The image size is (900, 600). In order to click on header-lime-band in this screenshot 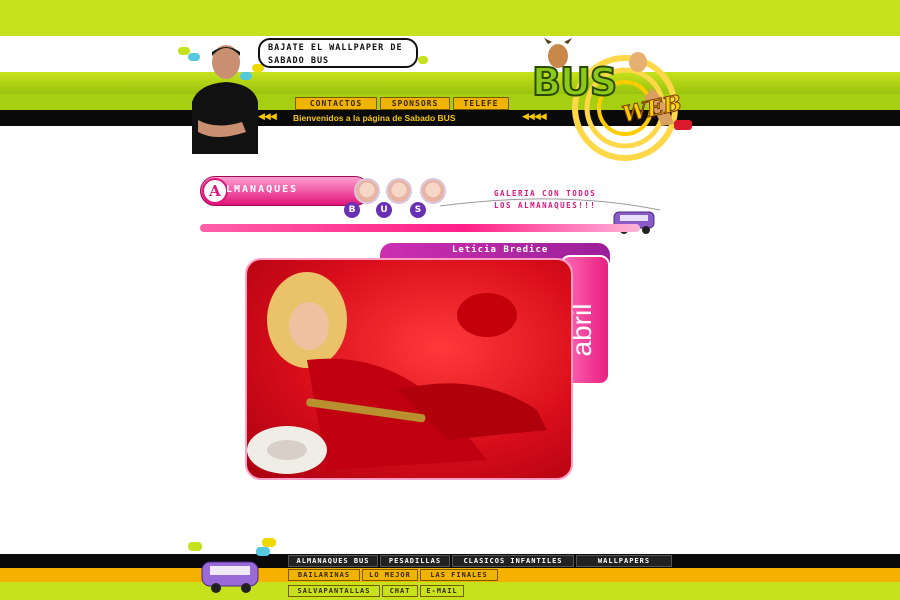, I will do `click(450, 83)`.